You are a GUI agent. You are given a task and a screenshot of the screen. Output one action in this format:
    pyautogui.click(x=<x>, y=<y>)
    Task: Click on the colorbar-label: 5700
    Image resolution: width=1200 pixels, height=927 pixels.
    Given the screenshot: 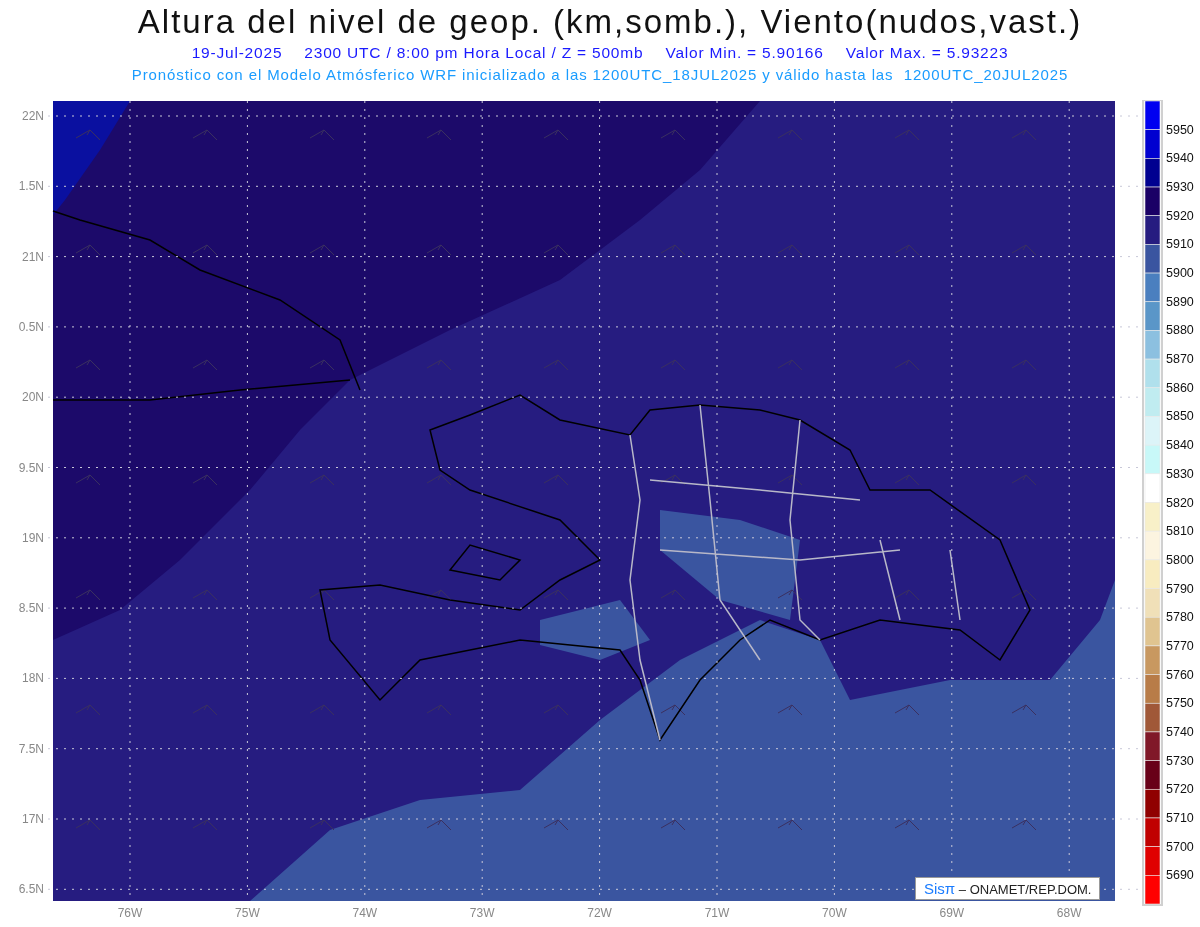 What is the action you would take?
    pyautogui.click(x=1180, y=846)
    